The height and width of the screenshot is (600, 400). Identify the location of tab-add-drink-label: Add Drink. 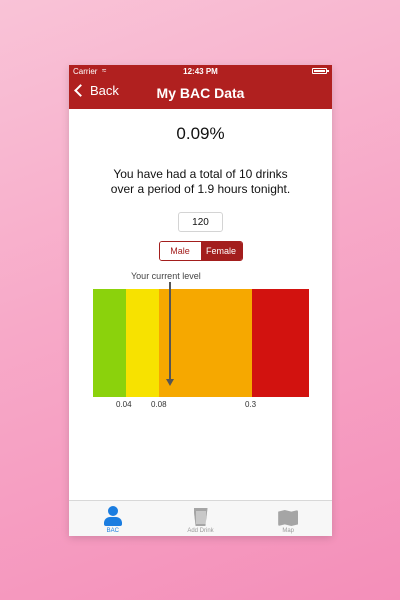
(200, 531).